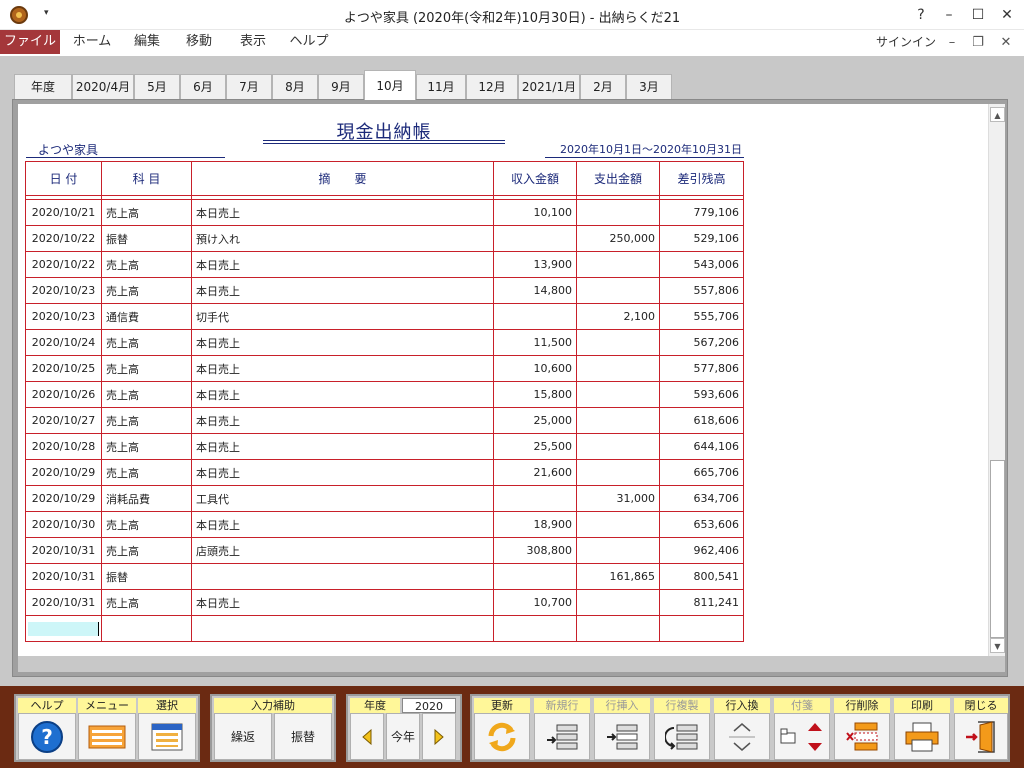  Describe the element at coordinates (103, 86) in the screenshot. I see `tab-2020-april: 2020/4月` at that location.